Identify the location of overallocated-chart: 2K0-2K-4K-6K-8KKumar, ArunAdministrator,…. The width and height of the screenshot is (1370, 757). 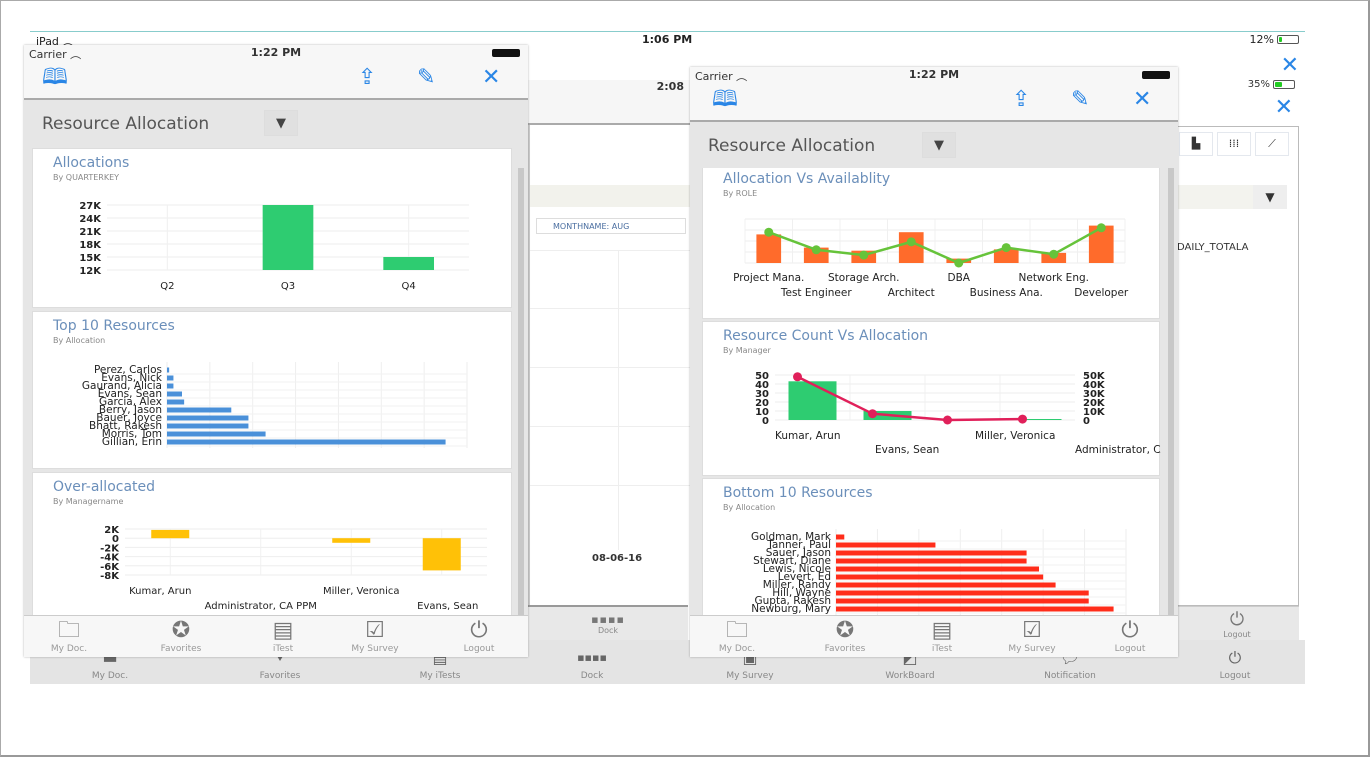
(293, 568).